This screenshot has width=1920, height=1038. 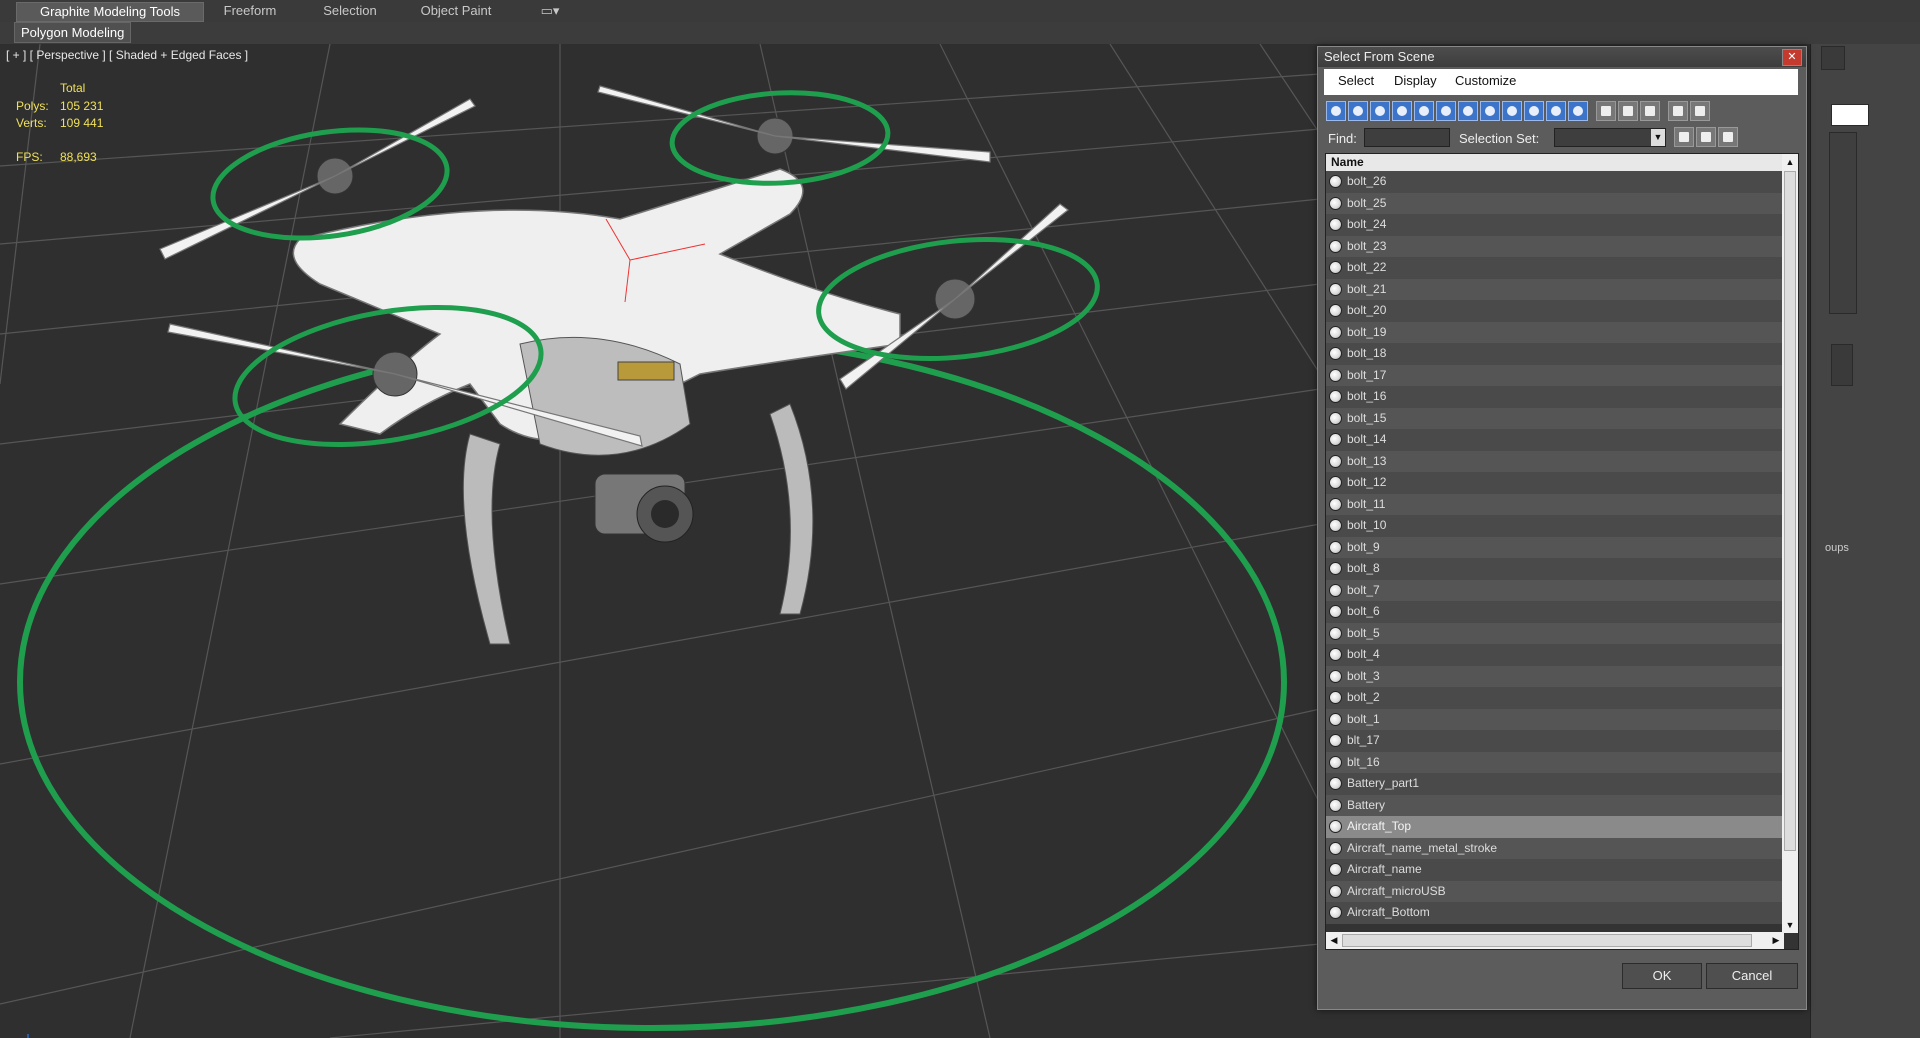 What do you see at coordinates (1606, 111) in the screenshot?
I see `display-all-icon` at bounding box center [1606, 111].